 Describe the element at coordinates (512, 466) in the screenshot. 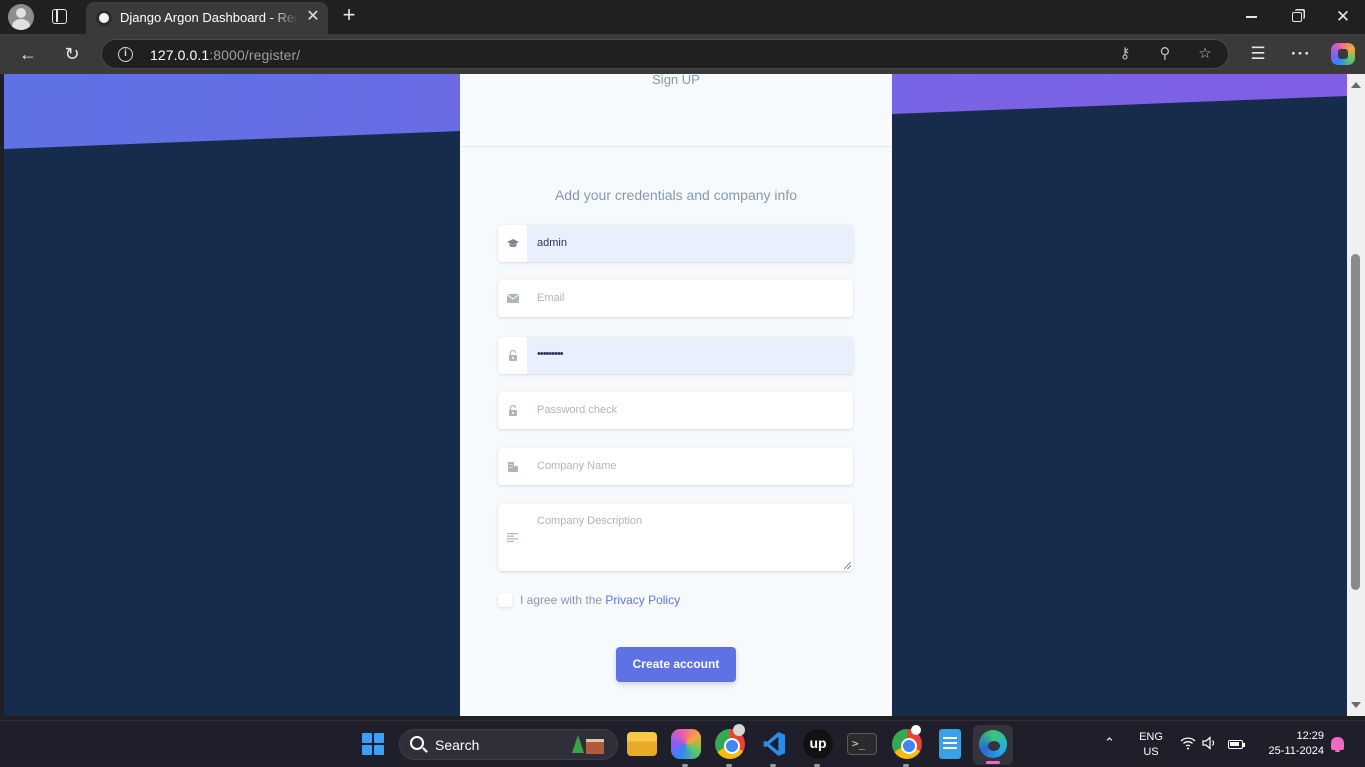

I see `building-icon` at that location.